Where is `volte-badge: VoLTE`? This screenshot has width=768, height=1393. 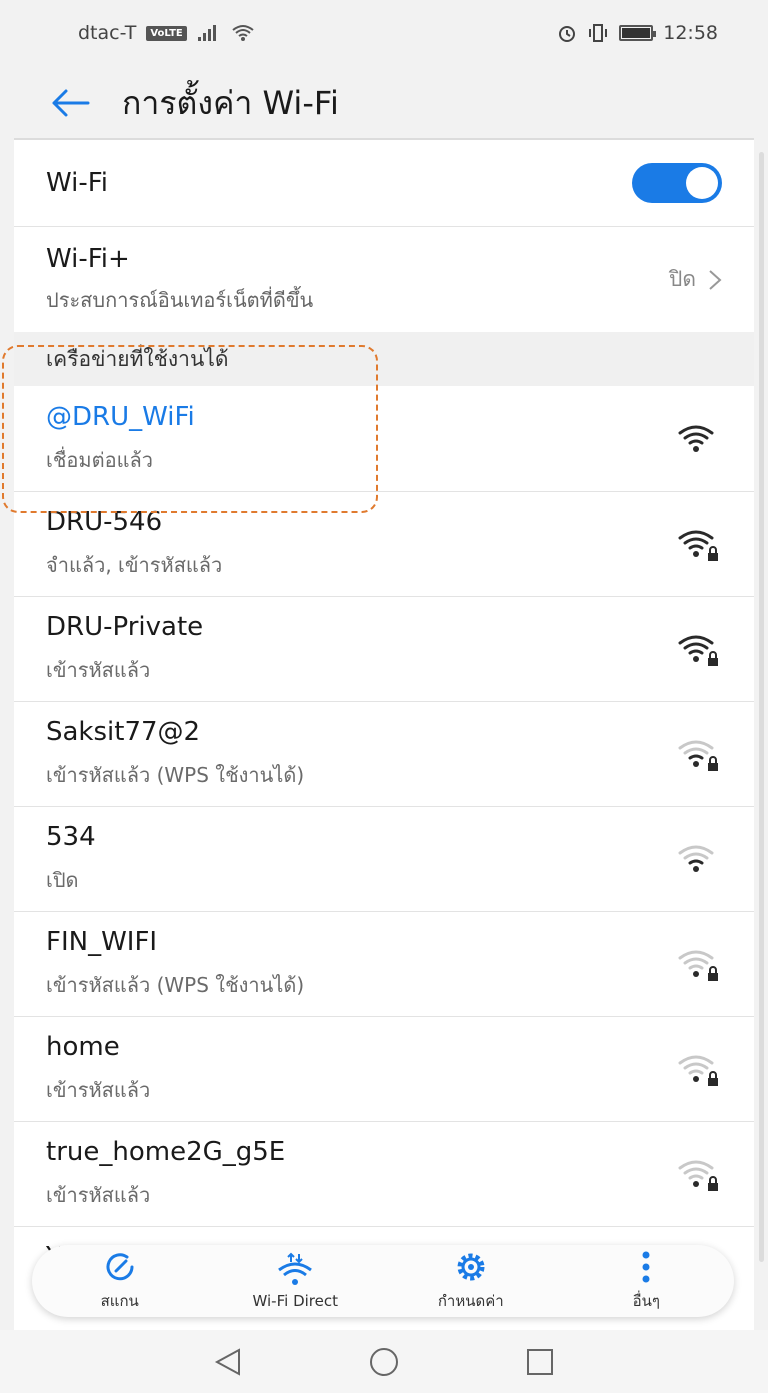 volte-badge: VoLTE is located at coordinates (166, 33).